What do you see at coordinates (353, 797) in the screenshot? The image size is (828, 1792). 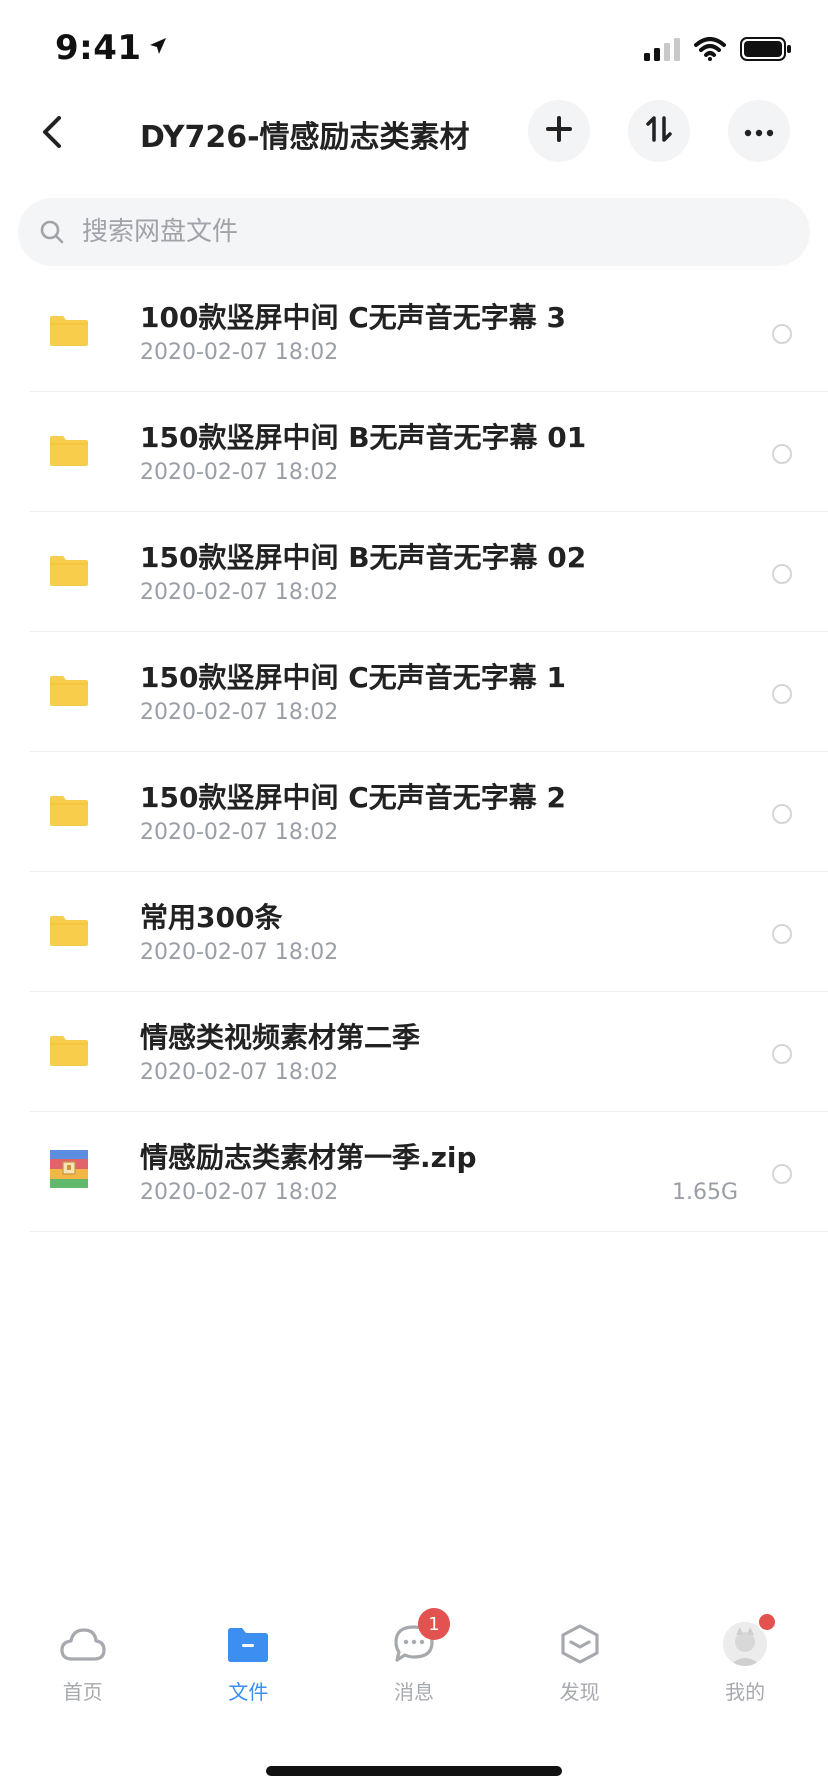 I see `file-name: 150款竖屏中间 C无声音无字幕 2` at bounding box center [353, 797].